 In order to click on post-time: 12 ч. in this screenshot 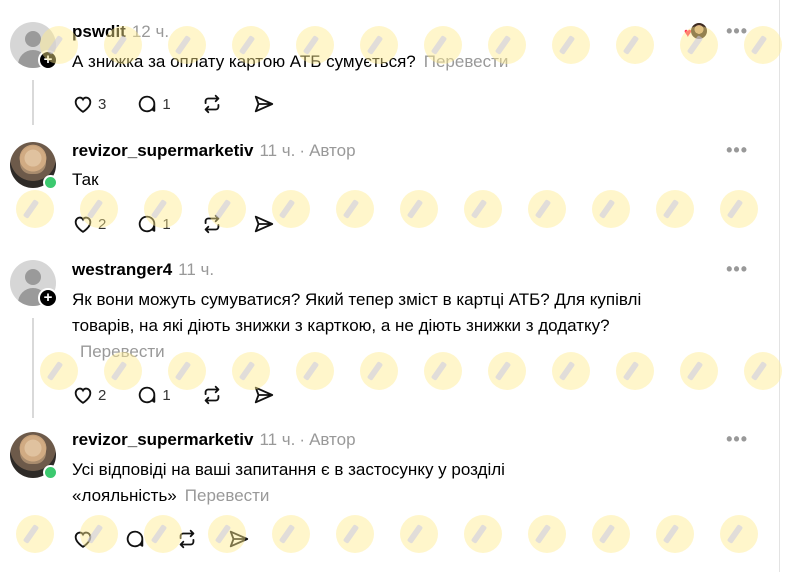, I will do `click(150, 31)`.